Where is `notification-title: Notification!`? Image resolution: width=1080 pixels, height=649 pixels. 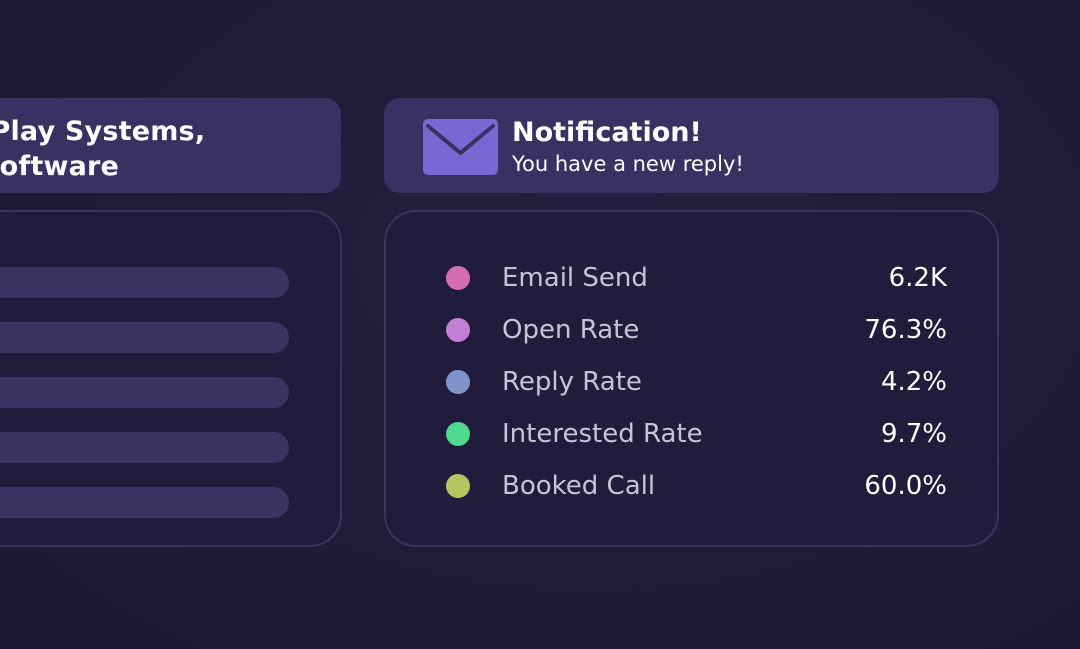 notification-title: Notification! is located at coordinates (607, 132).